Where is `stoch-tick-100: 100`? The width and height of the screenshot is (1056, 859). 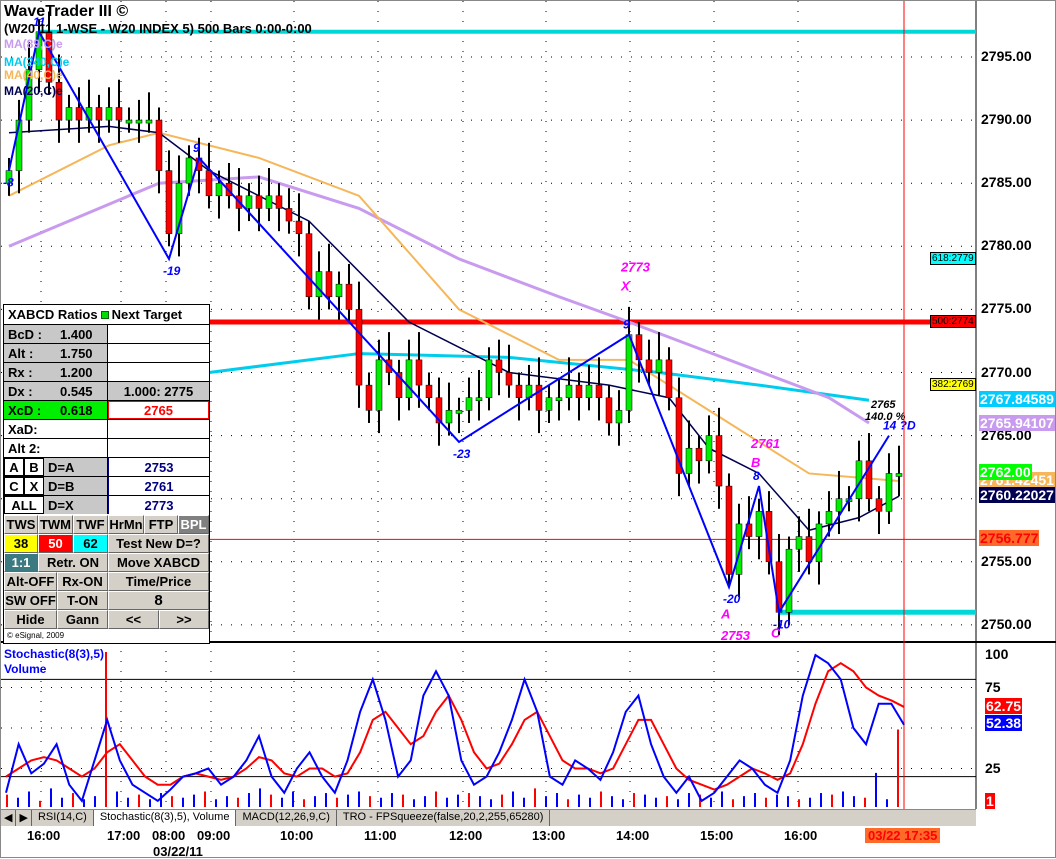
stoch-tick-100: 100 is located at coordinates (997, 654).